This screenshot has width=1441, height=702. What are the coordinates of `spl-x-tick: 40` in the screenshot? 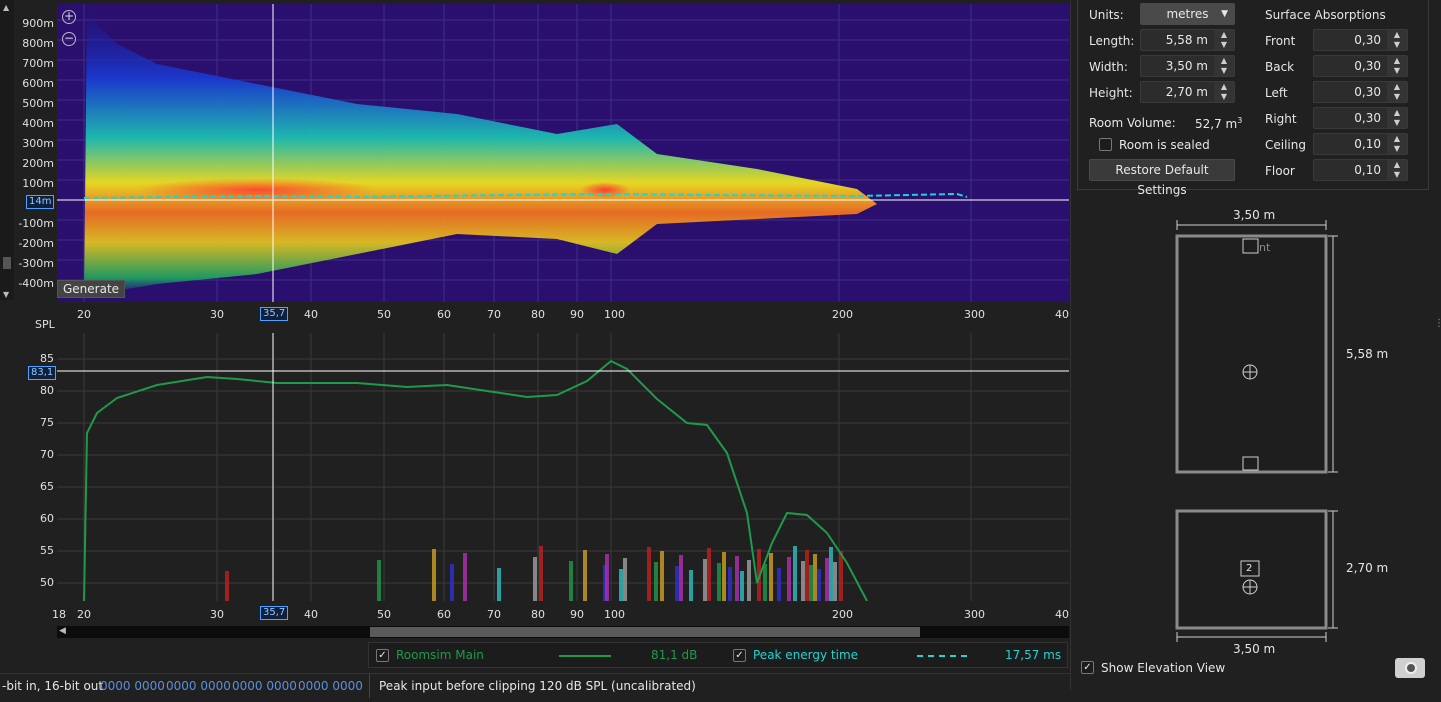 It's located at (1062, 614).